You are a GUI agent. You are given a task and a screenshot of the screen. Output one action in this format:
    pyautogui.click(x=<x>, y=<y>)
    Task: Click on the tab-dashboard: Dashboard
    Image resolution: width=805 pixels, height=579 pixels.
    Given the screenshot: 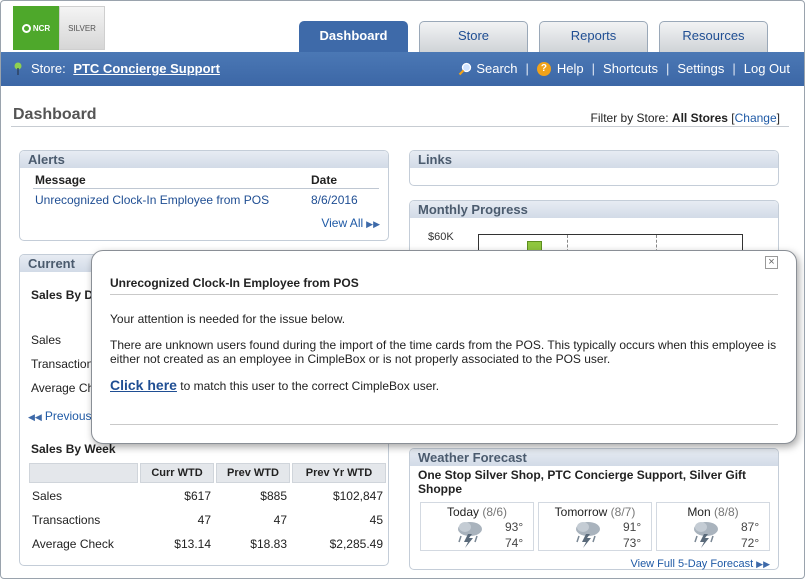 What is the action you would take?
    pyautogui.click(x=353, y=36)
    